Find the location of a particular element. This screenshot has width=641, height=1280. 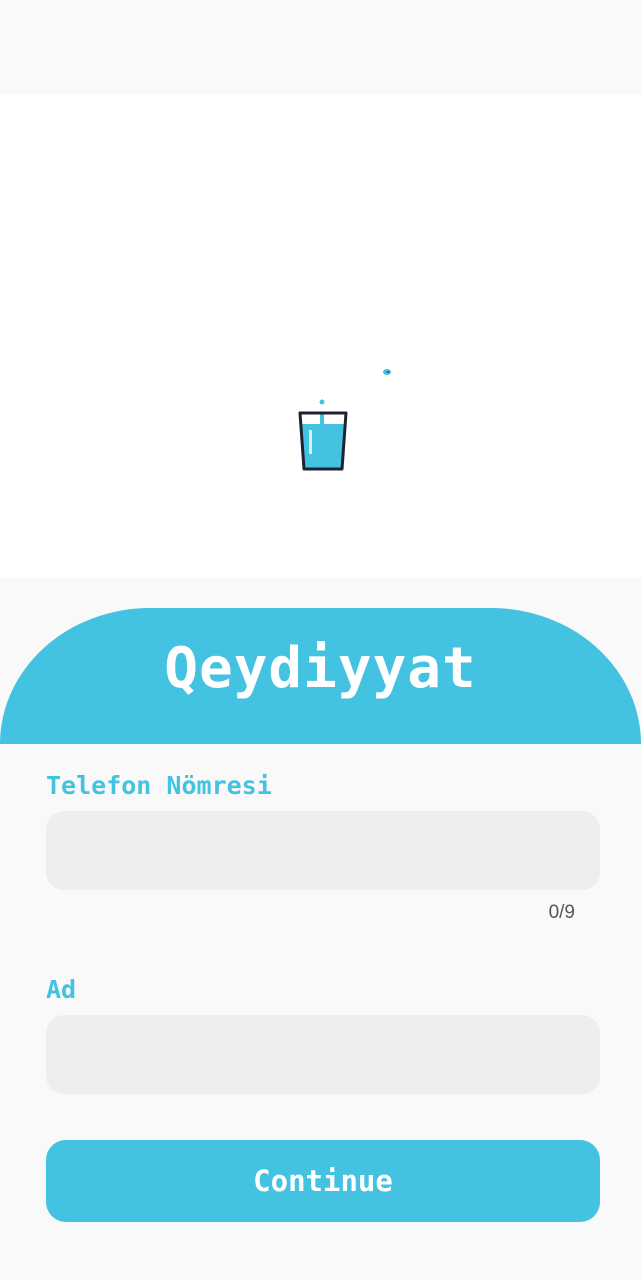

name-label: Ad is located at coordinates (61, 989).